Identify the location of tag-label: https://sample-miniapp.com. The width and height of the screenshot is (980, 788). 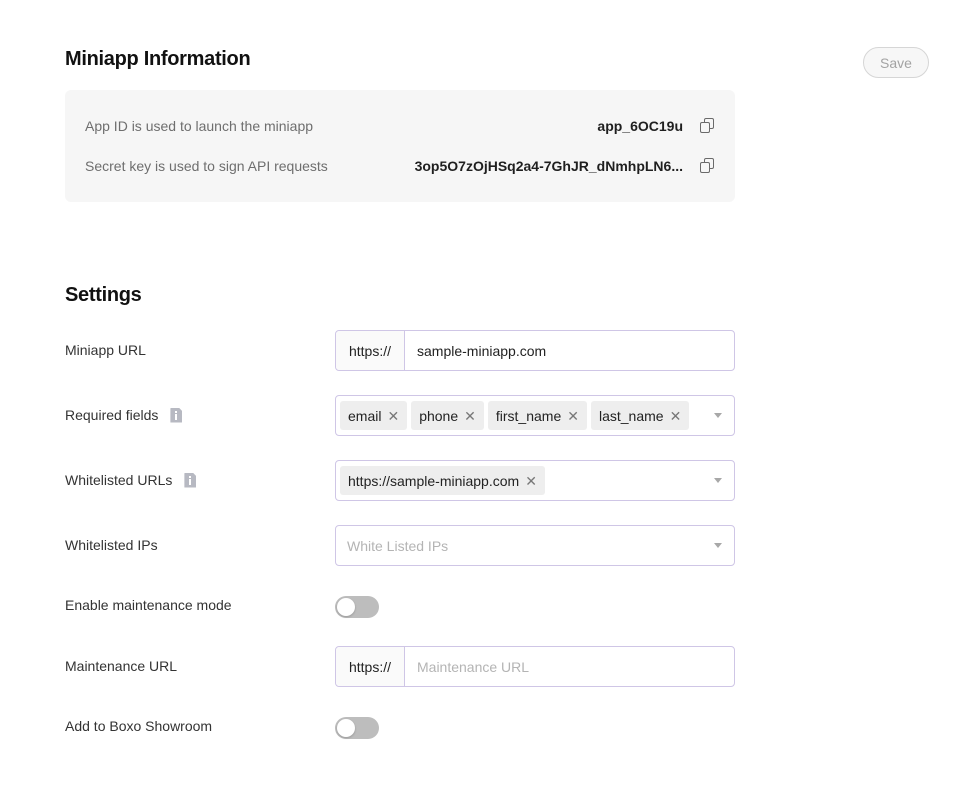
(434, 480).